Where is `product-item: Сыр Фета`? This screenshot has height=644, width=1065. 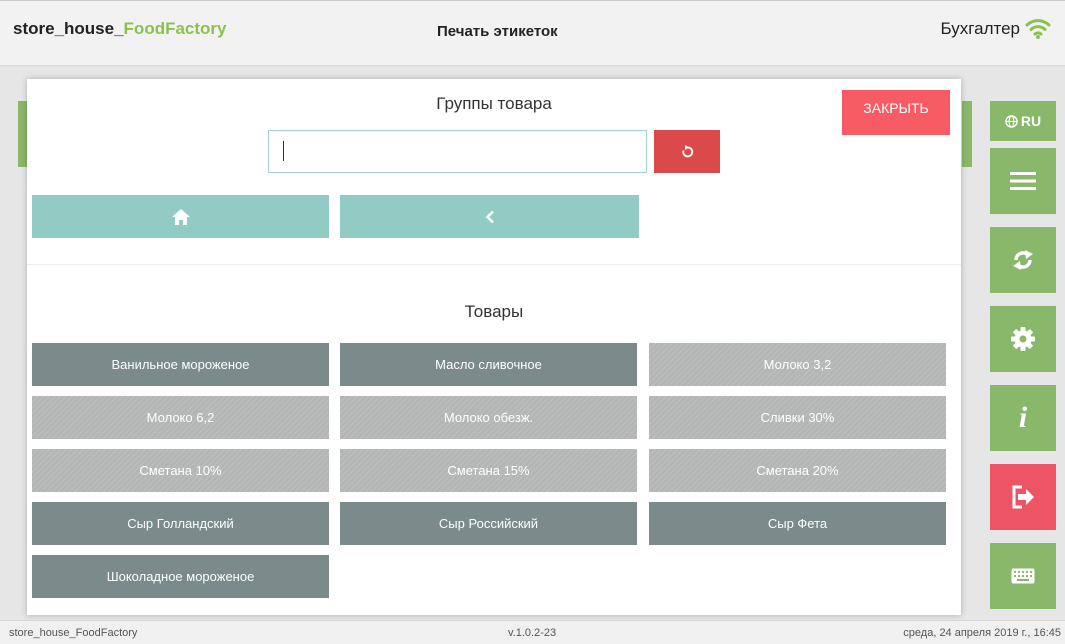 product-item: Сыр Фета is located at coordinates (797, 523).